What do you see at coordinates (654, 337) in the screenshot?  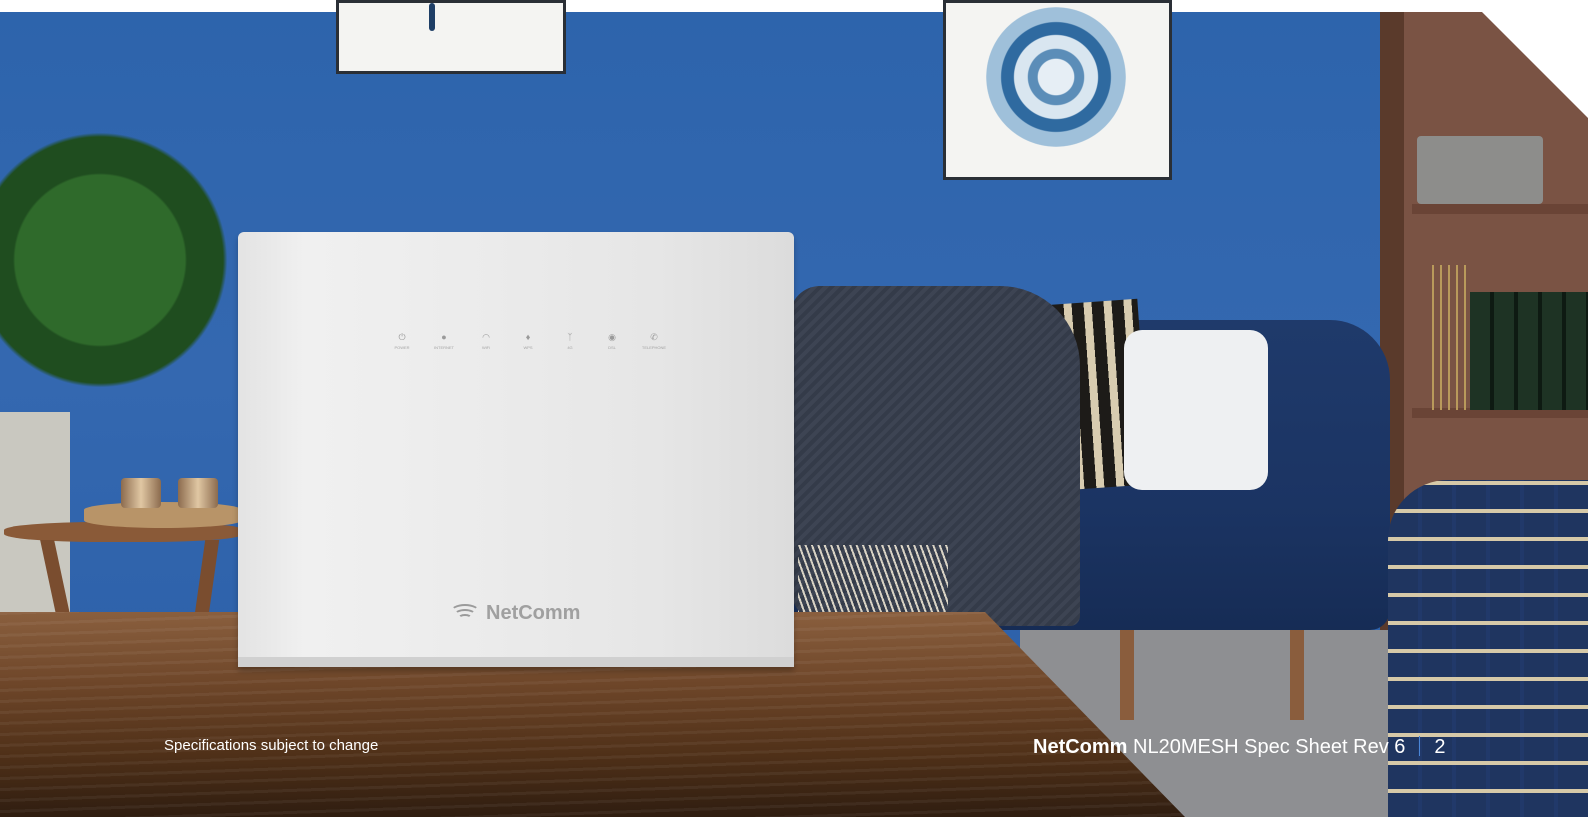 I see `telephone-icon: ✆` at bounding box center [654, 337].